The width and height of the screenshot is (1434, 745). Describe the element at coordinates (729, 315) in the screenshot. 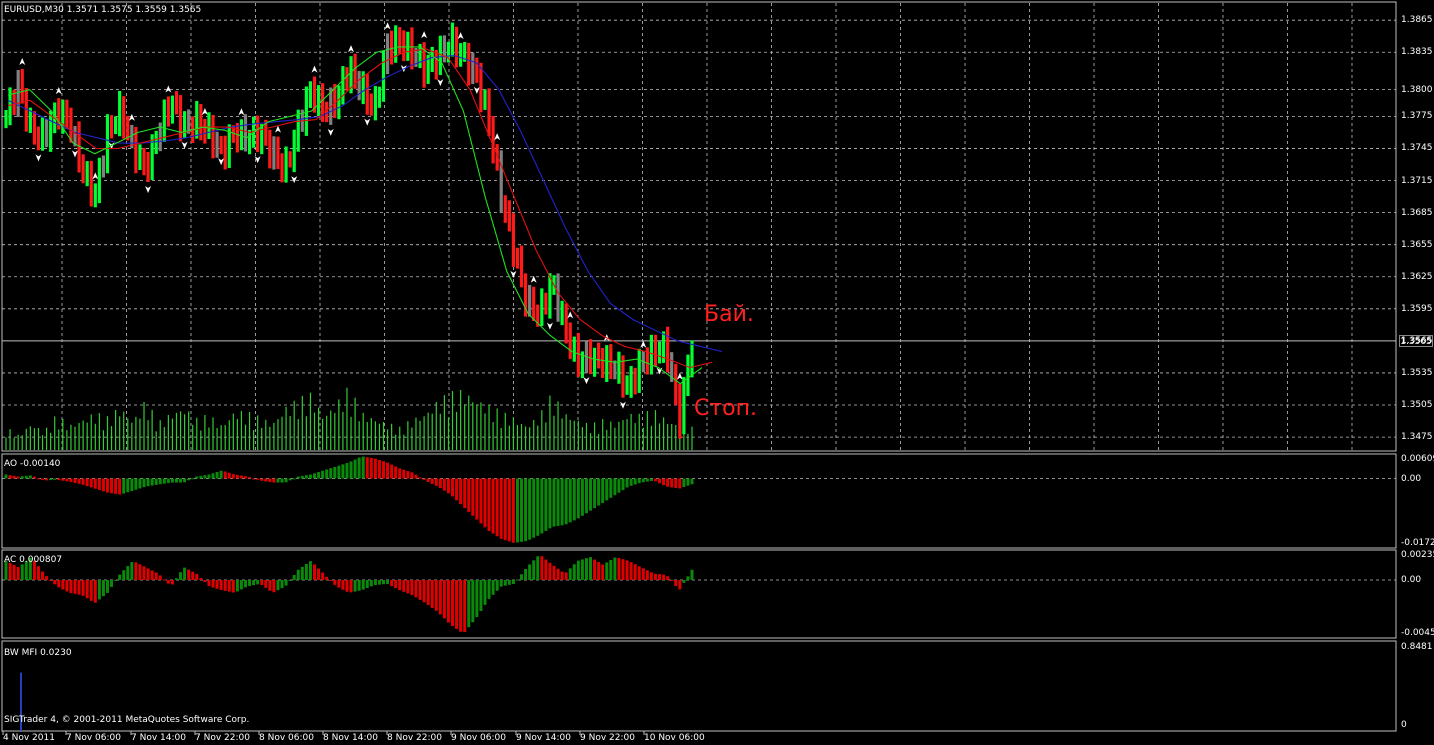

I see `buy-annotation: Бай.` at that location.